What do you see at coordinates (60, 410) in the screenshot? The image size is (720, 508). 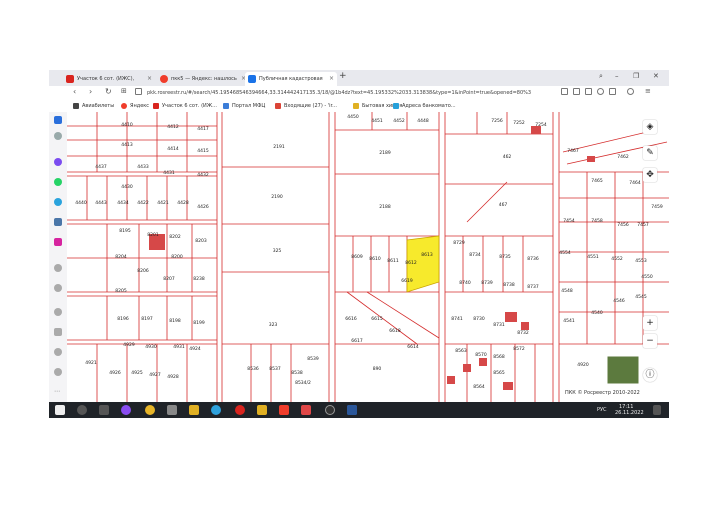 I see `windows-start-icon` at bounding box center [60, 410].